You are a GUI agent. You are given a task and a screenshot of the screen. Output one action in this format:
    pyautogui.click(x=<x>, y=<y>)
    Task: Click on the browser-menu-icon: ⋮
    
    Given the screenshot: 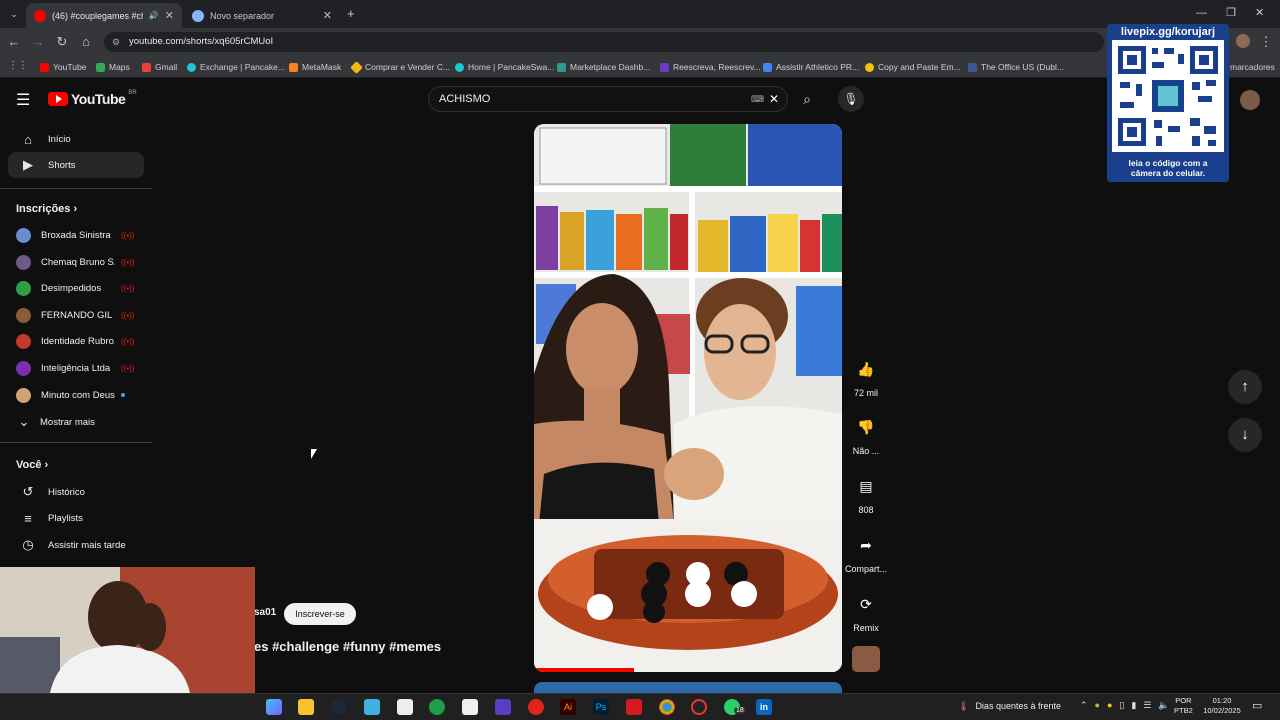 What is the action you would take?
    pyautogui.click(x=1266, y=42)
    